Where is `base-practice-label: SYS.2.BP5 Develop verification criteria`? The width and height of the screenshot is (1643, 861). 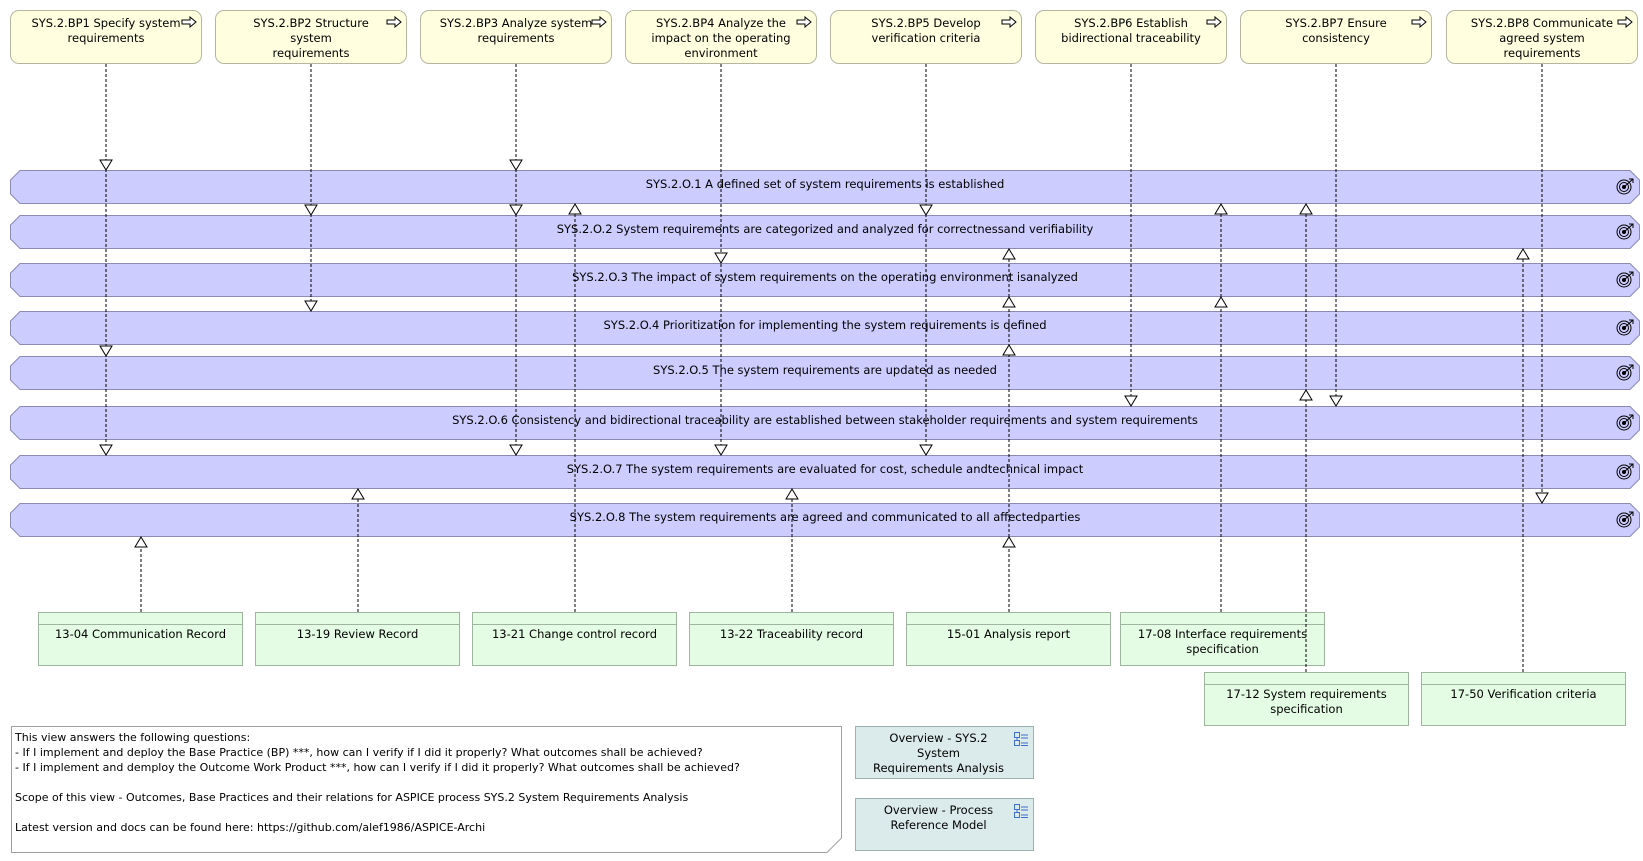
base-practice-label: SYS.2.BP5 Develop verification criteria is located at coordinates (926, 30).